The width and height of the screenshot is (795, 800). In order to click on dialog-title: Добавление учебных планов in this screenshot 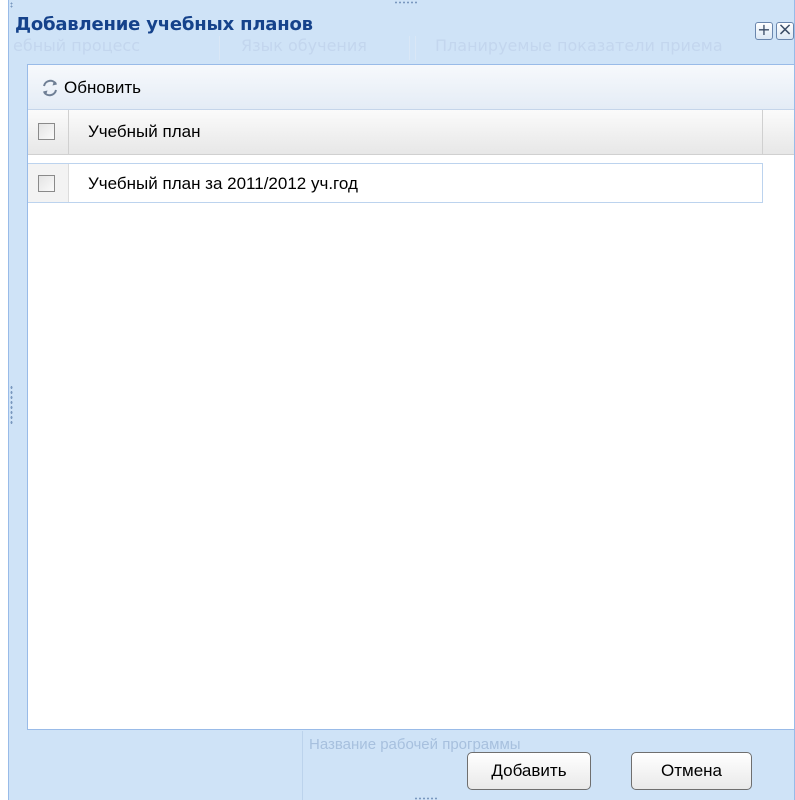, I will do `click(164, 24)`.